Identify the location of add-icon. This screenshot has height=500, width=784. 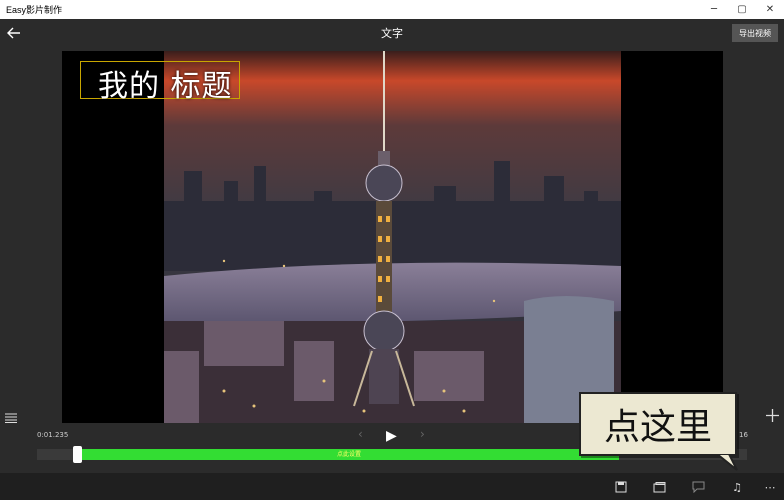
(772, 416).